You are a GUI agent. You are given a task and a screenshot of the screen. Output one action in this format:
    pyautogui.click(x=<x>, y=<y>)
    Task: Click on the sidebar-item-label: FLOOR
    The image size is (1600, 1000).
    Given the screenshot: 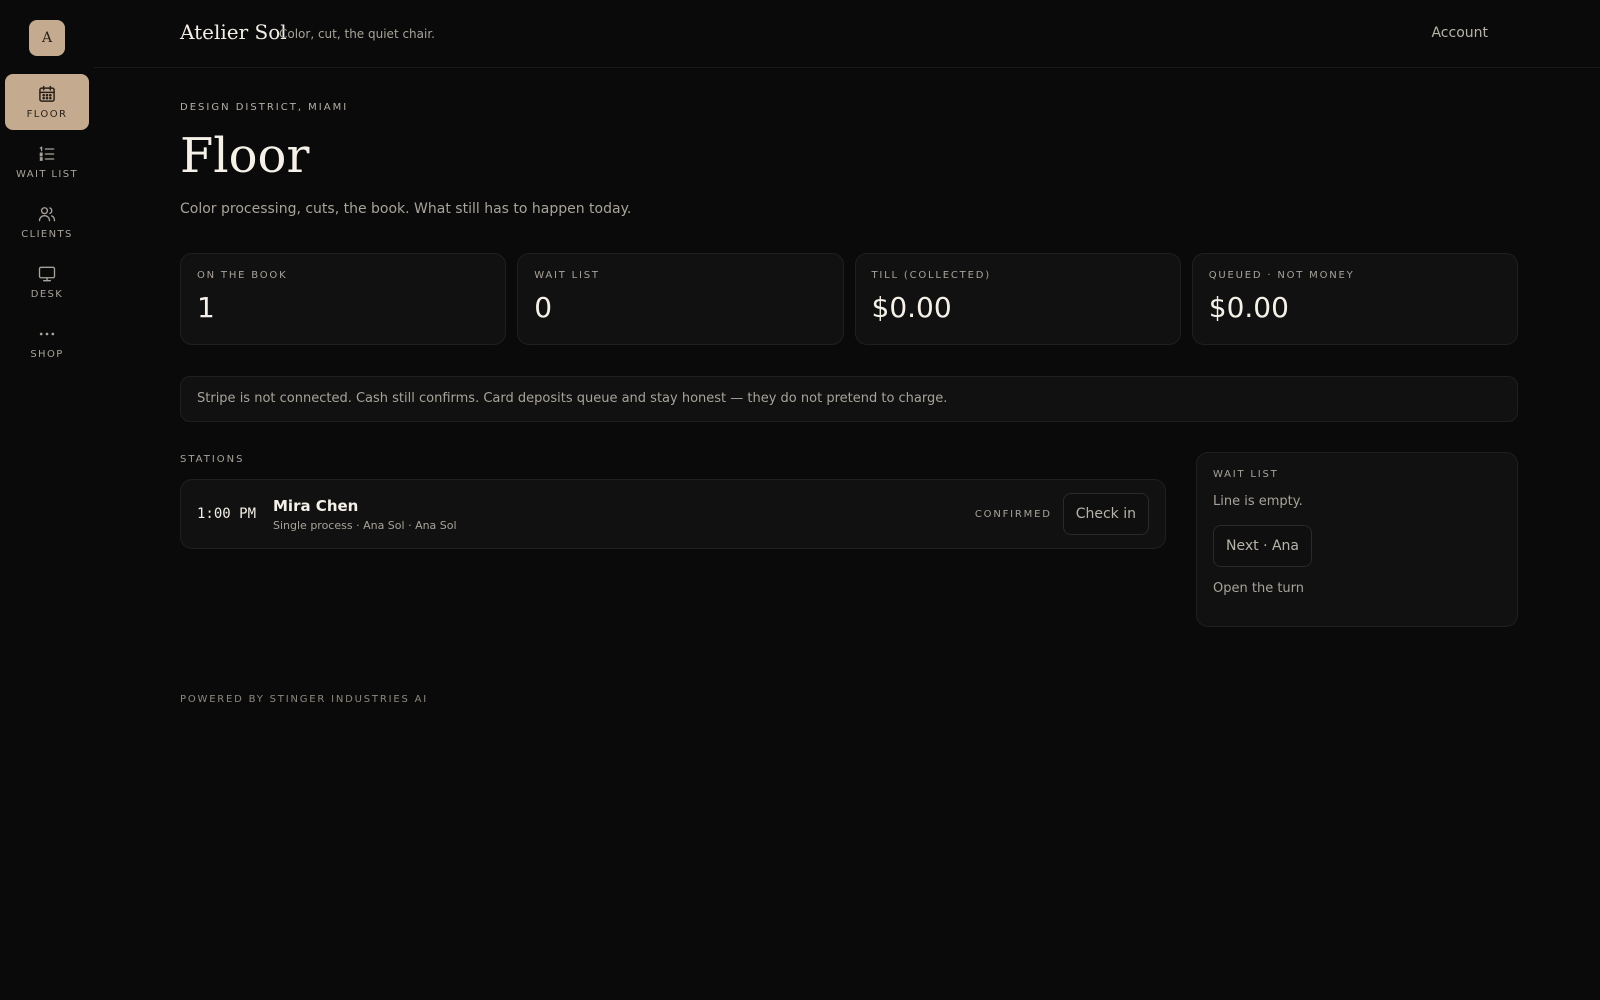 What is the action you would take?
    pyautogui.click(x=47, y=114)
    